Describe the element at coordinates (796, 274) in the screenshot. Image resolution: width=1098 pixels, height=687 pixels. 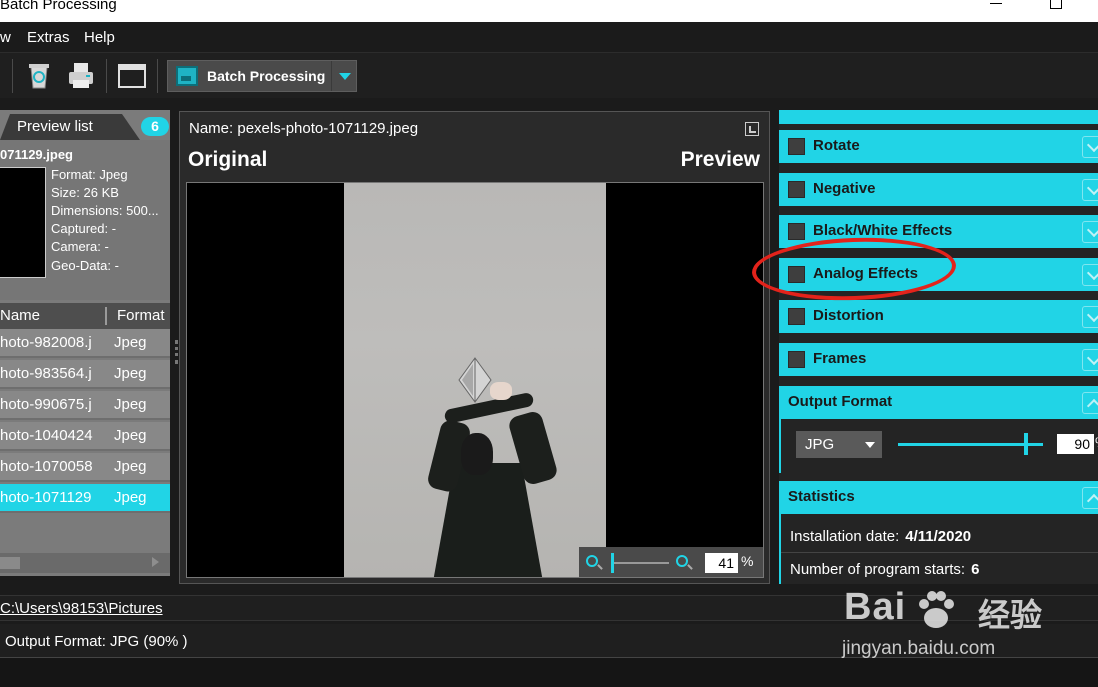
I see `analog-checkbox` at that location.